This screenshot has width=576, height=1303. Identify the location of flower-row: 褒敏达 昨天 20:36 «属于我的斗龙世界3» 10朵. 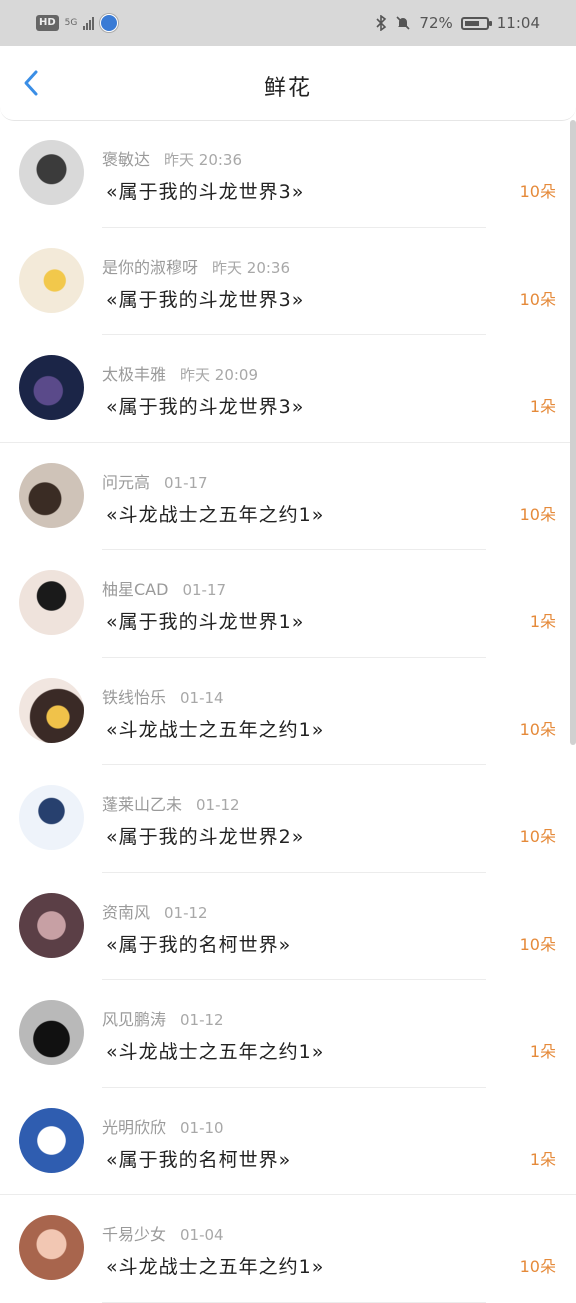
(288, 174).